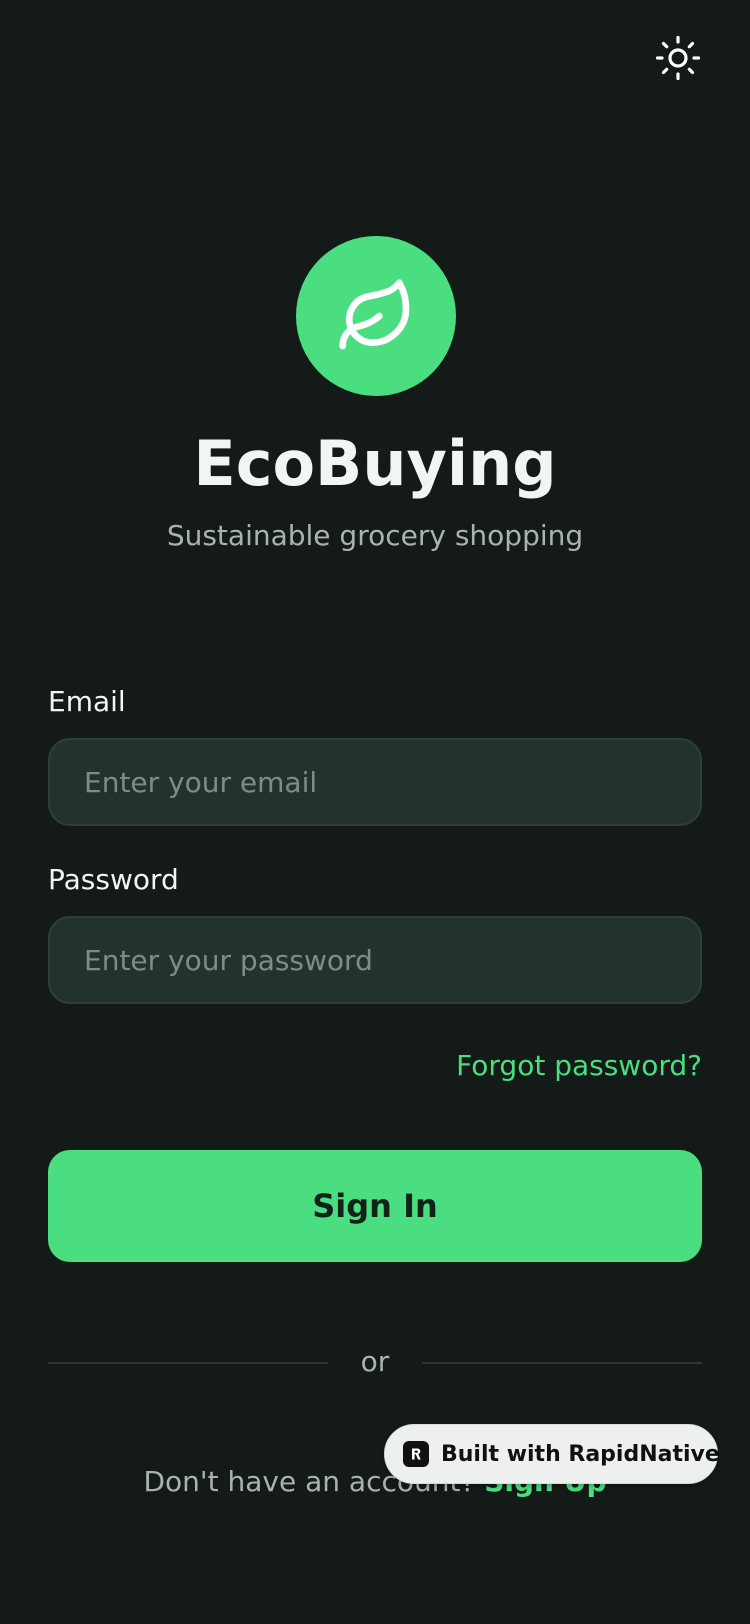 Image resolution: width=750 pixels, height=1624 pixels. I want to click on password-field-container, so click(375, 960).